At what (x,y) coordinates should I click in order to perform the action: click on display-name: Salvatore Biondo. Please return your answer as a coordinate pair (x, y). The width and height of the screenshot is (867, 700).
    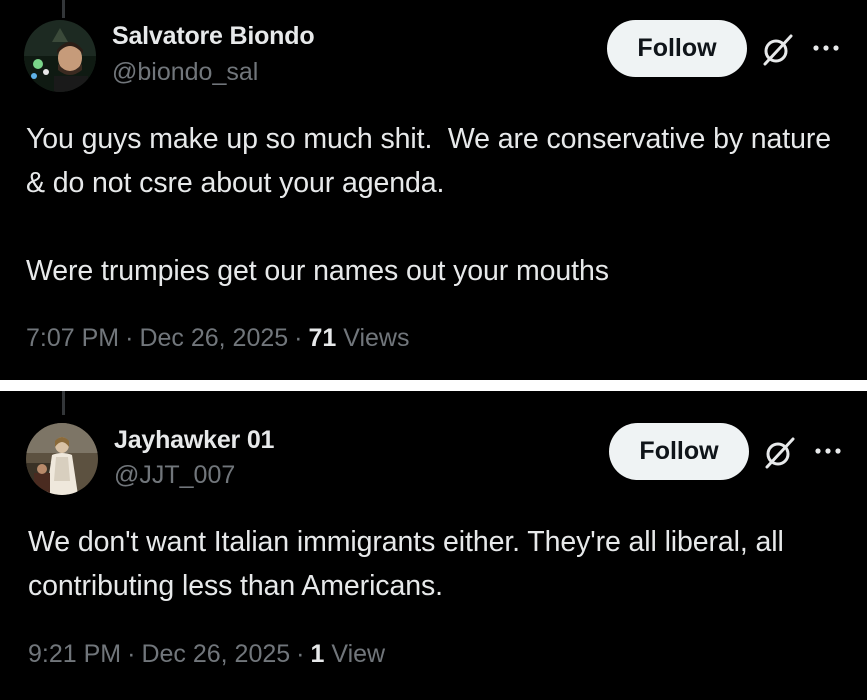
    Looking at the image, I should click on (213, 36).